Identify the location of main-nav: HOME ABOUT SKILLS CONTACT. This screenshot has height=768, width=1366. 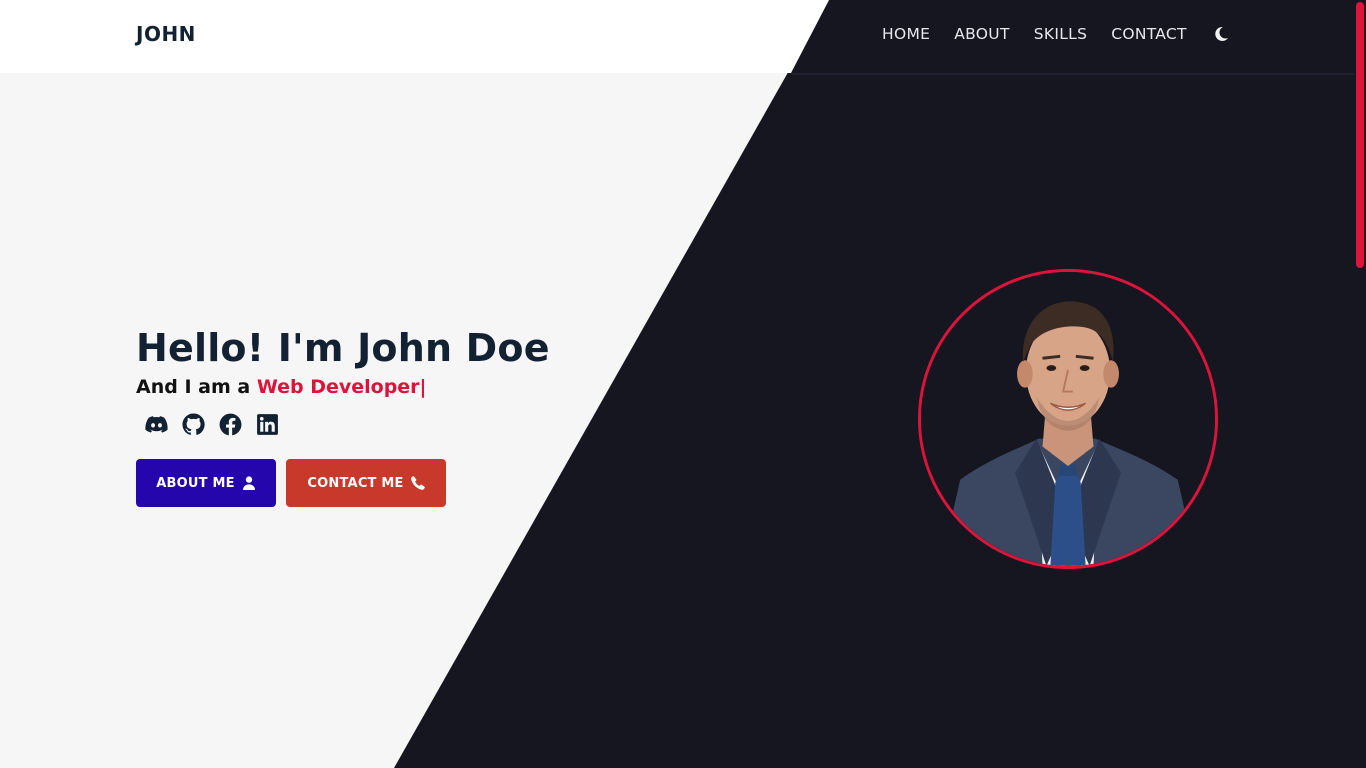
(1055, 34).